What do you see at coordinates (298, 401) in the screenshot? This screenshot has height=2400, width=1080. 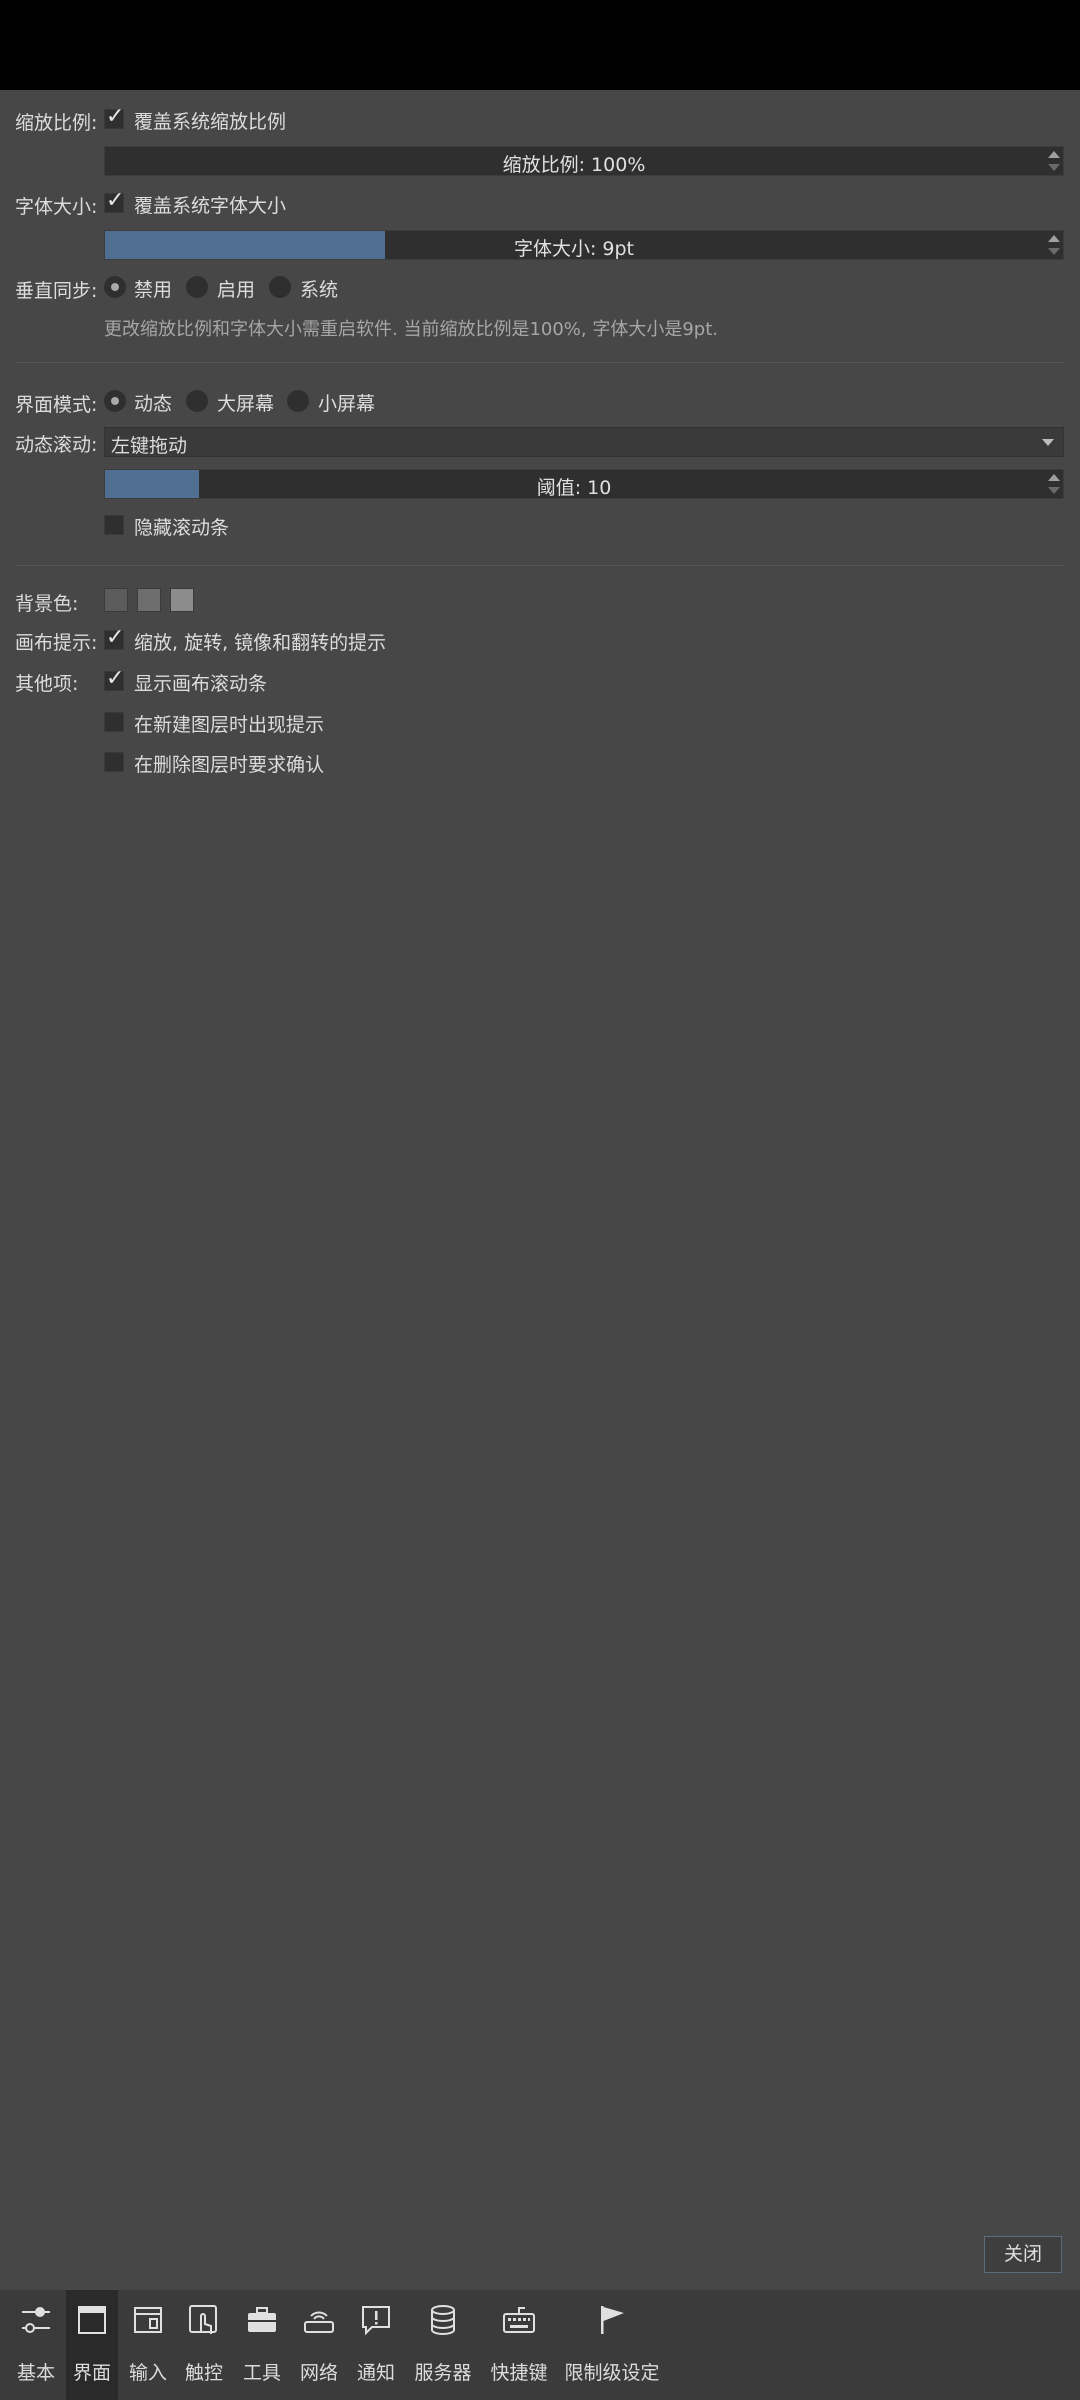 I see `ui-mode-radio-small` at bounding box center [298, 401].